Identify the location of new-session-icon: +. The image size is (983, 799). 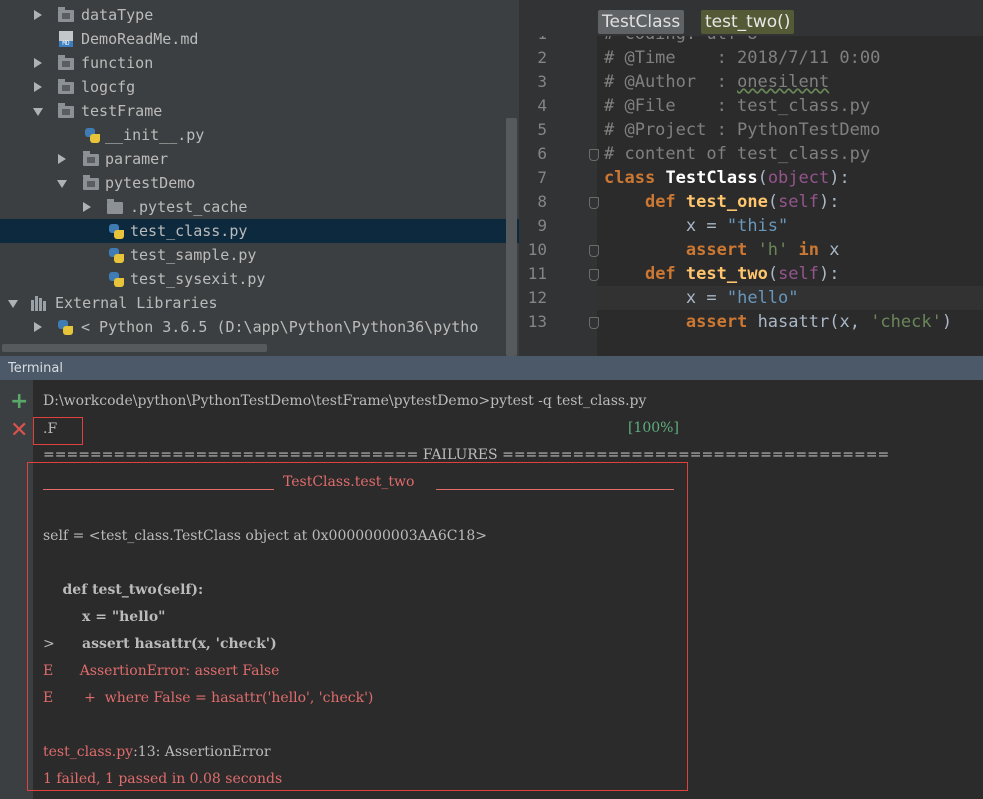
(19, 402).